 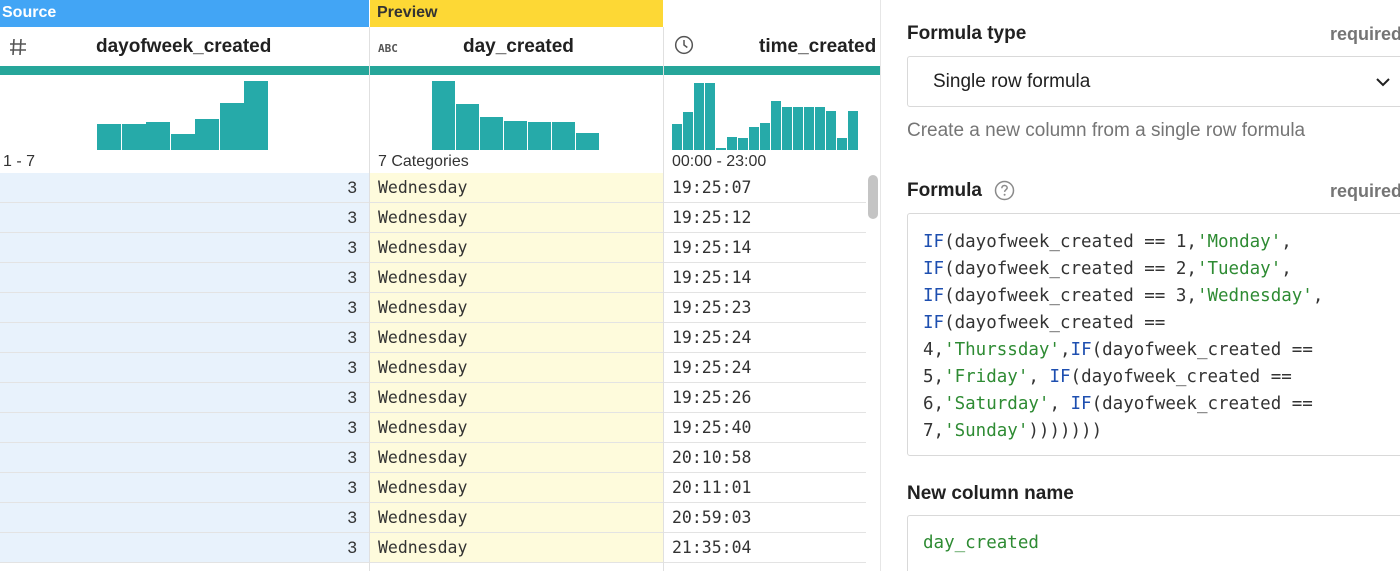 I want to click on table-cell: 20:10:58, so click(x=765, y=458).